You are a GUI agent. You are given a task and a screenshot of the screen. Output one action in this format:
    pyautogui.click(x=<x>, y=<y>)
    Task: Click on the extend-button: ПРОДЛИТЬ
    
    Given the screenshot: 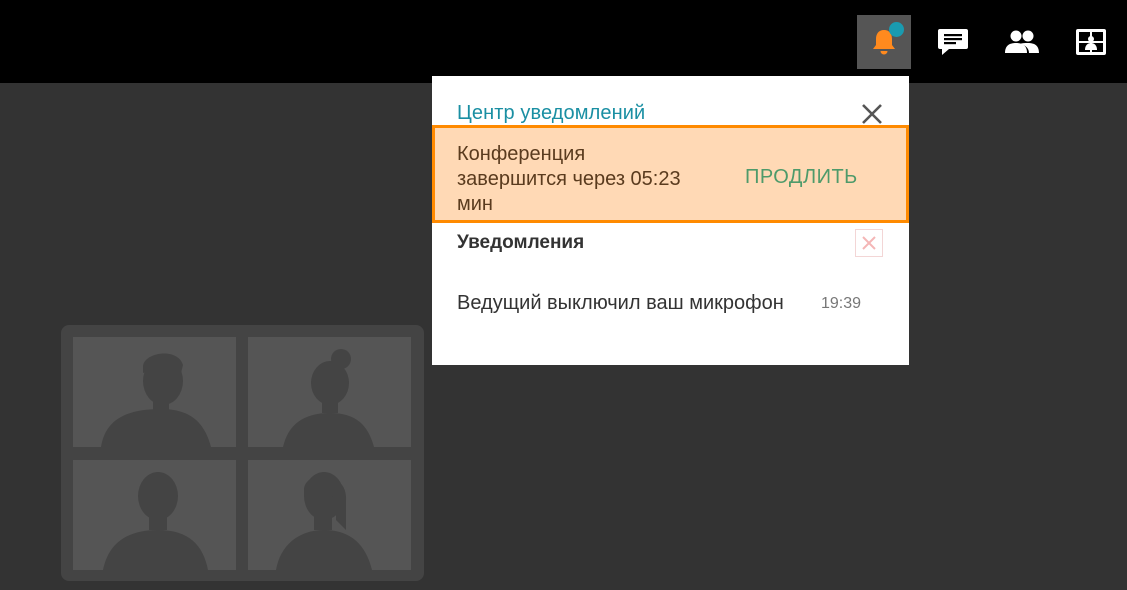 What is the action you would take?
    pyautogui.click(x=801, y=177)
    